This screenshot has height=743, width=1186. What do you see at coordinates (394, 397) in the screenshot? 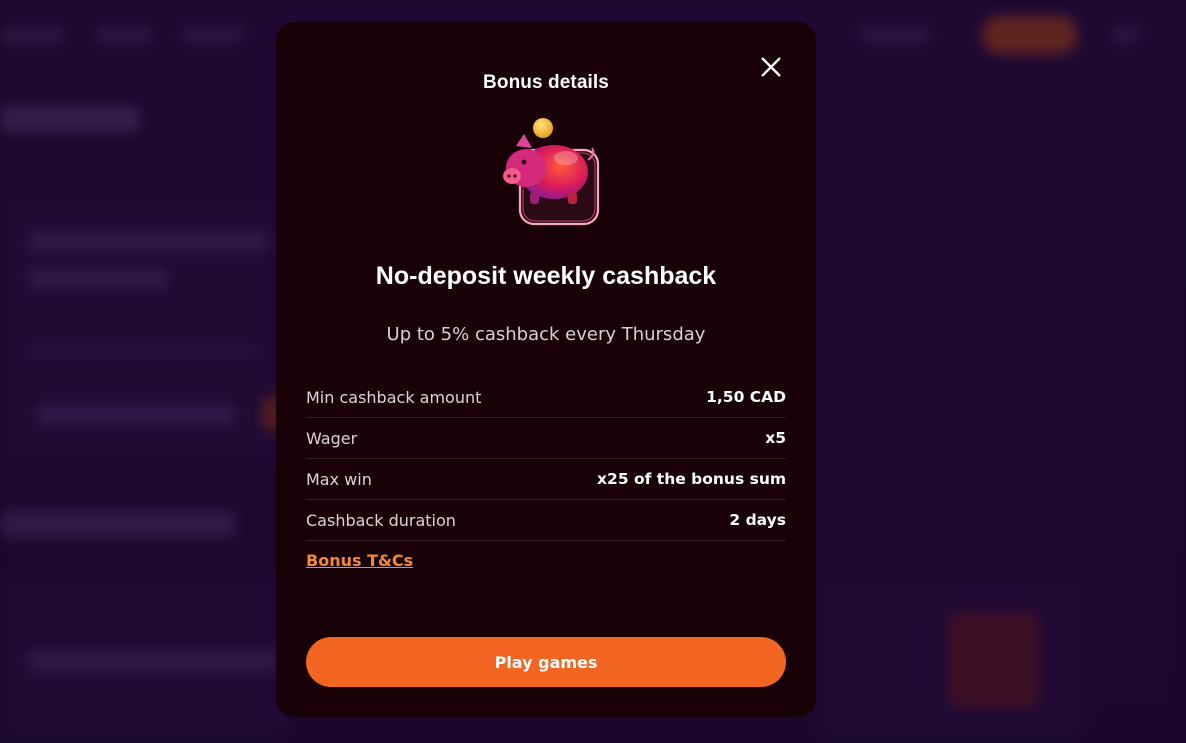
I see `detail-label: Min cashback amount` at bounding box center [394, 397].